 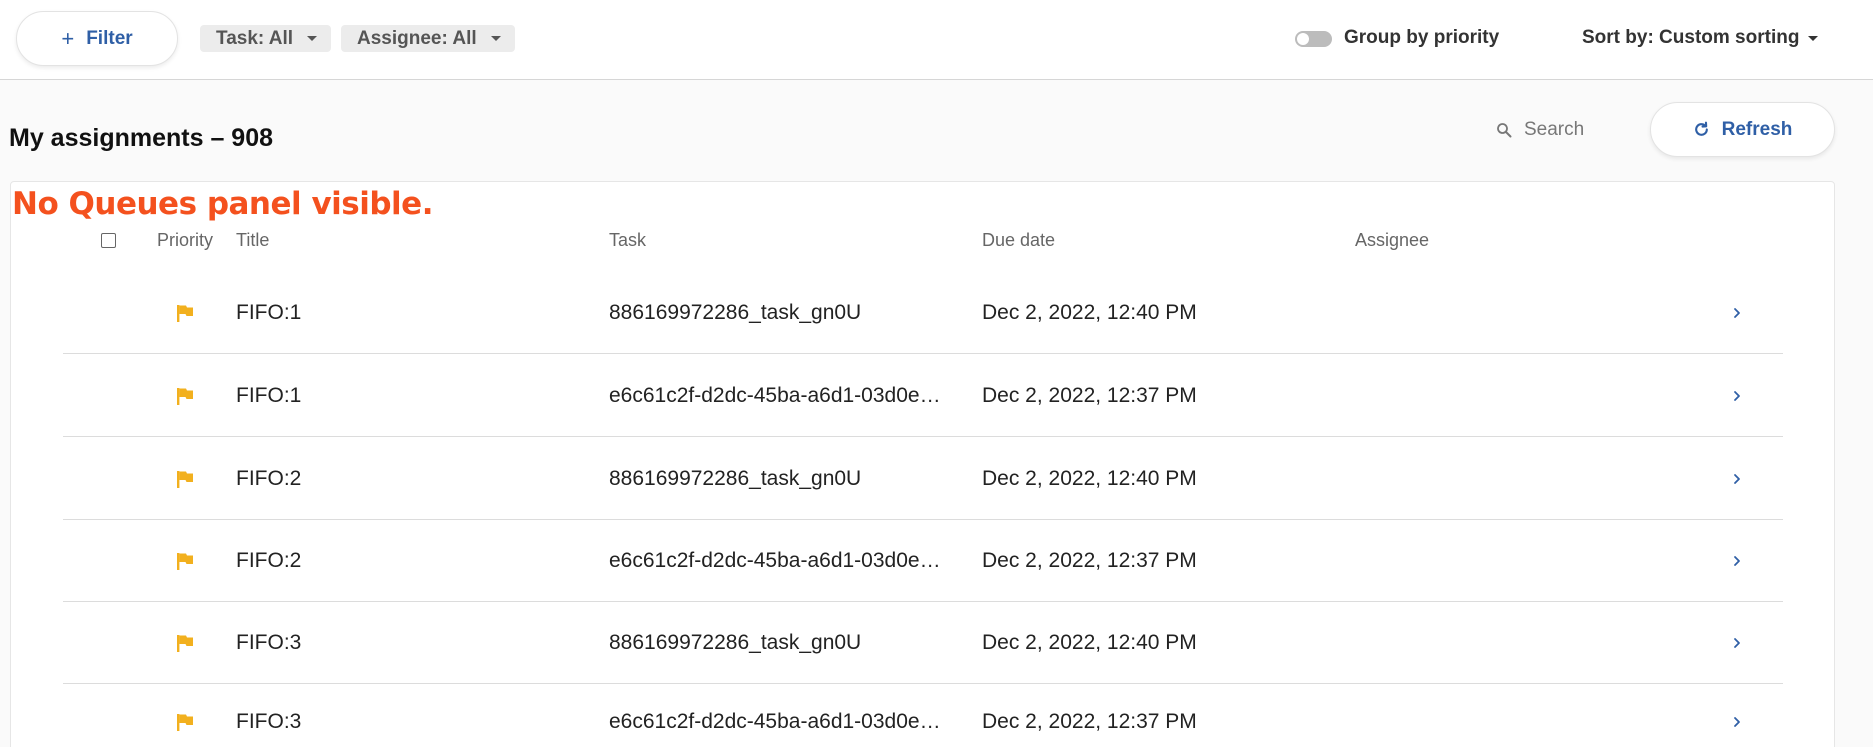 I want to click on refresh-button-label: Refresh, so click(x=1757, y=129).